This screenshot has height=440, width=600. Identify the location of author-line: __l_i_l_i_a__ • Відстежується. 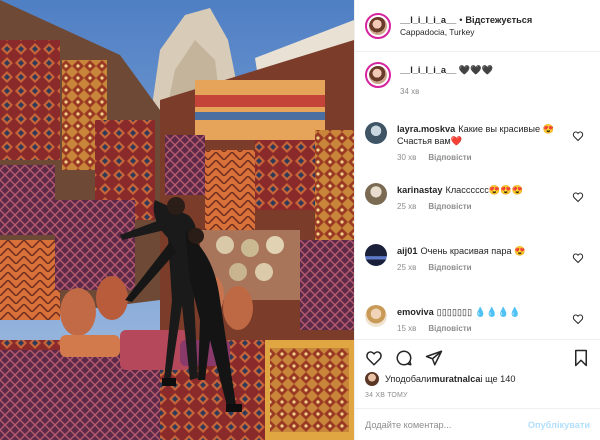
(466, 20).